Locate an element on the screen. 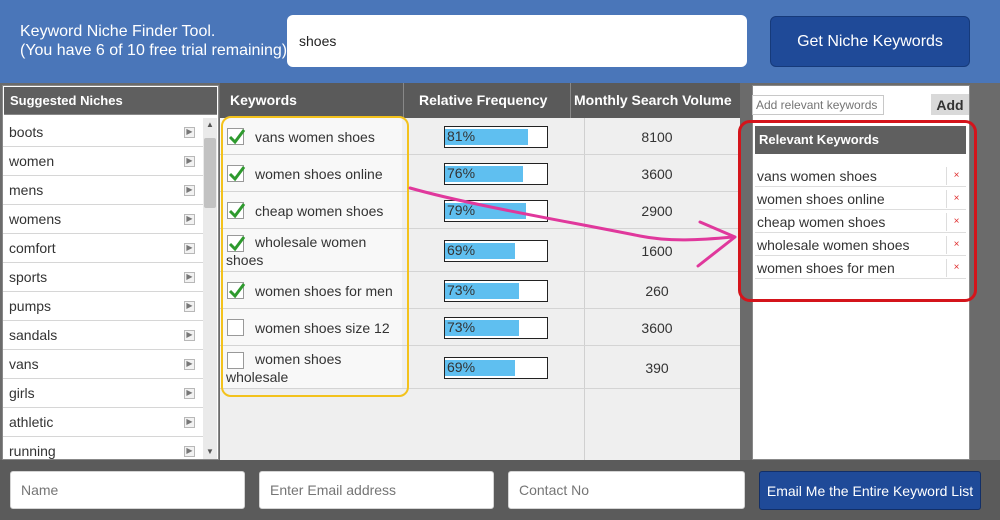  niche-list-item: comfort ▶ is located at coordinates (103, 248).